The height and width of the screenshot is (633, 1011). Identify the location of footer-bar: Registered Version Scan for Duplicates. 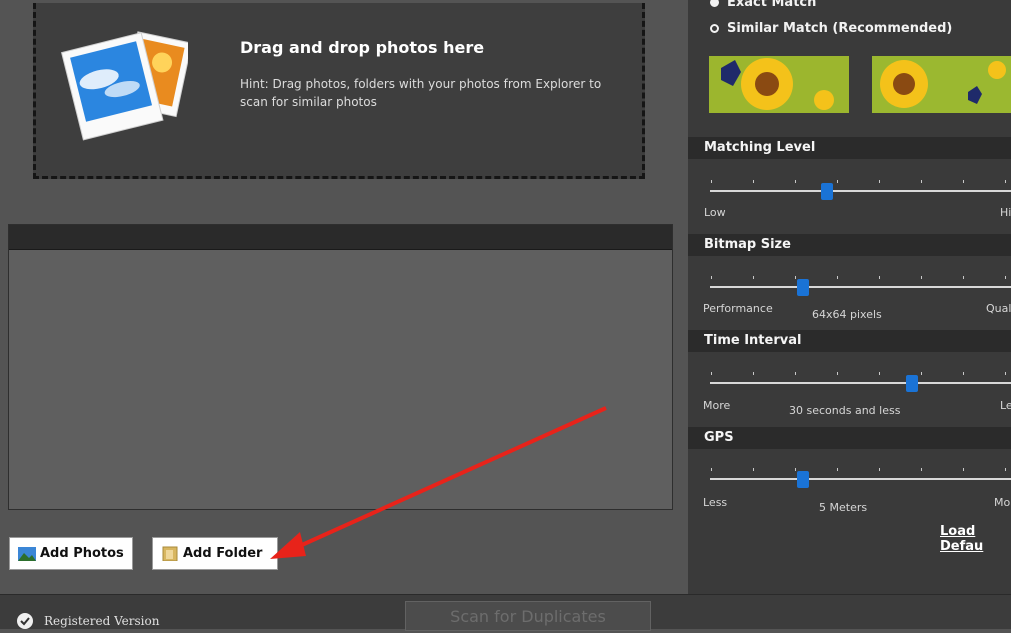
(505, 612).